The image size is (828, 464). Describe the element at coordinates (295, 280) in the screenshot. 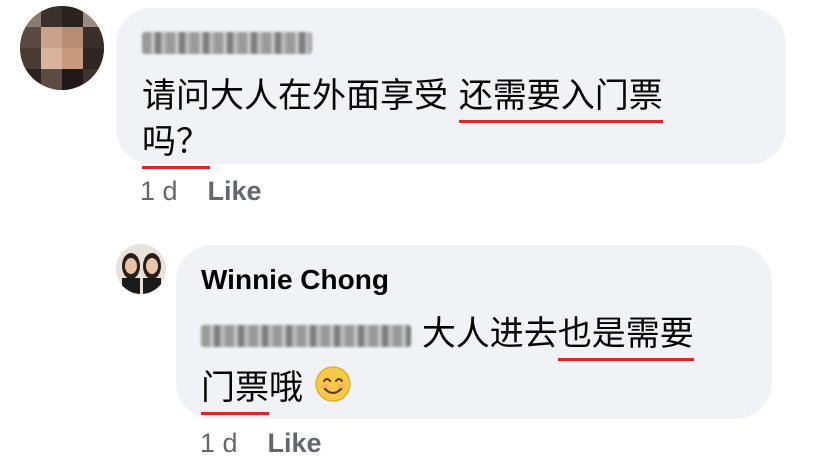

I see `reply-author-name: Winnie Chong` at that location.